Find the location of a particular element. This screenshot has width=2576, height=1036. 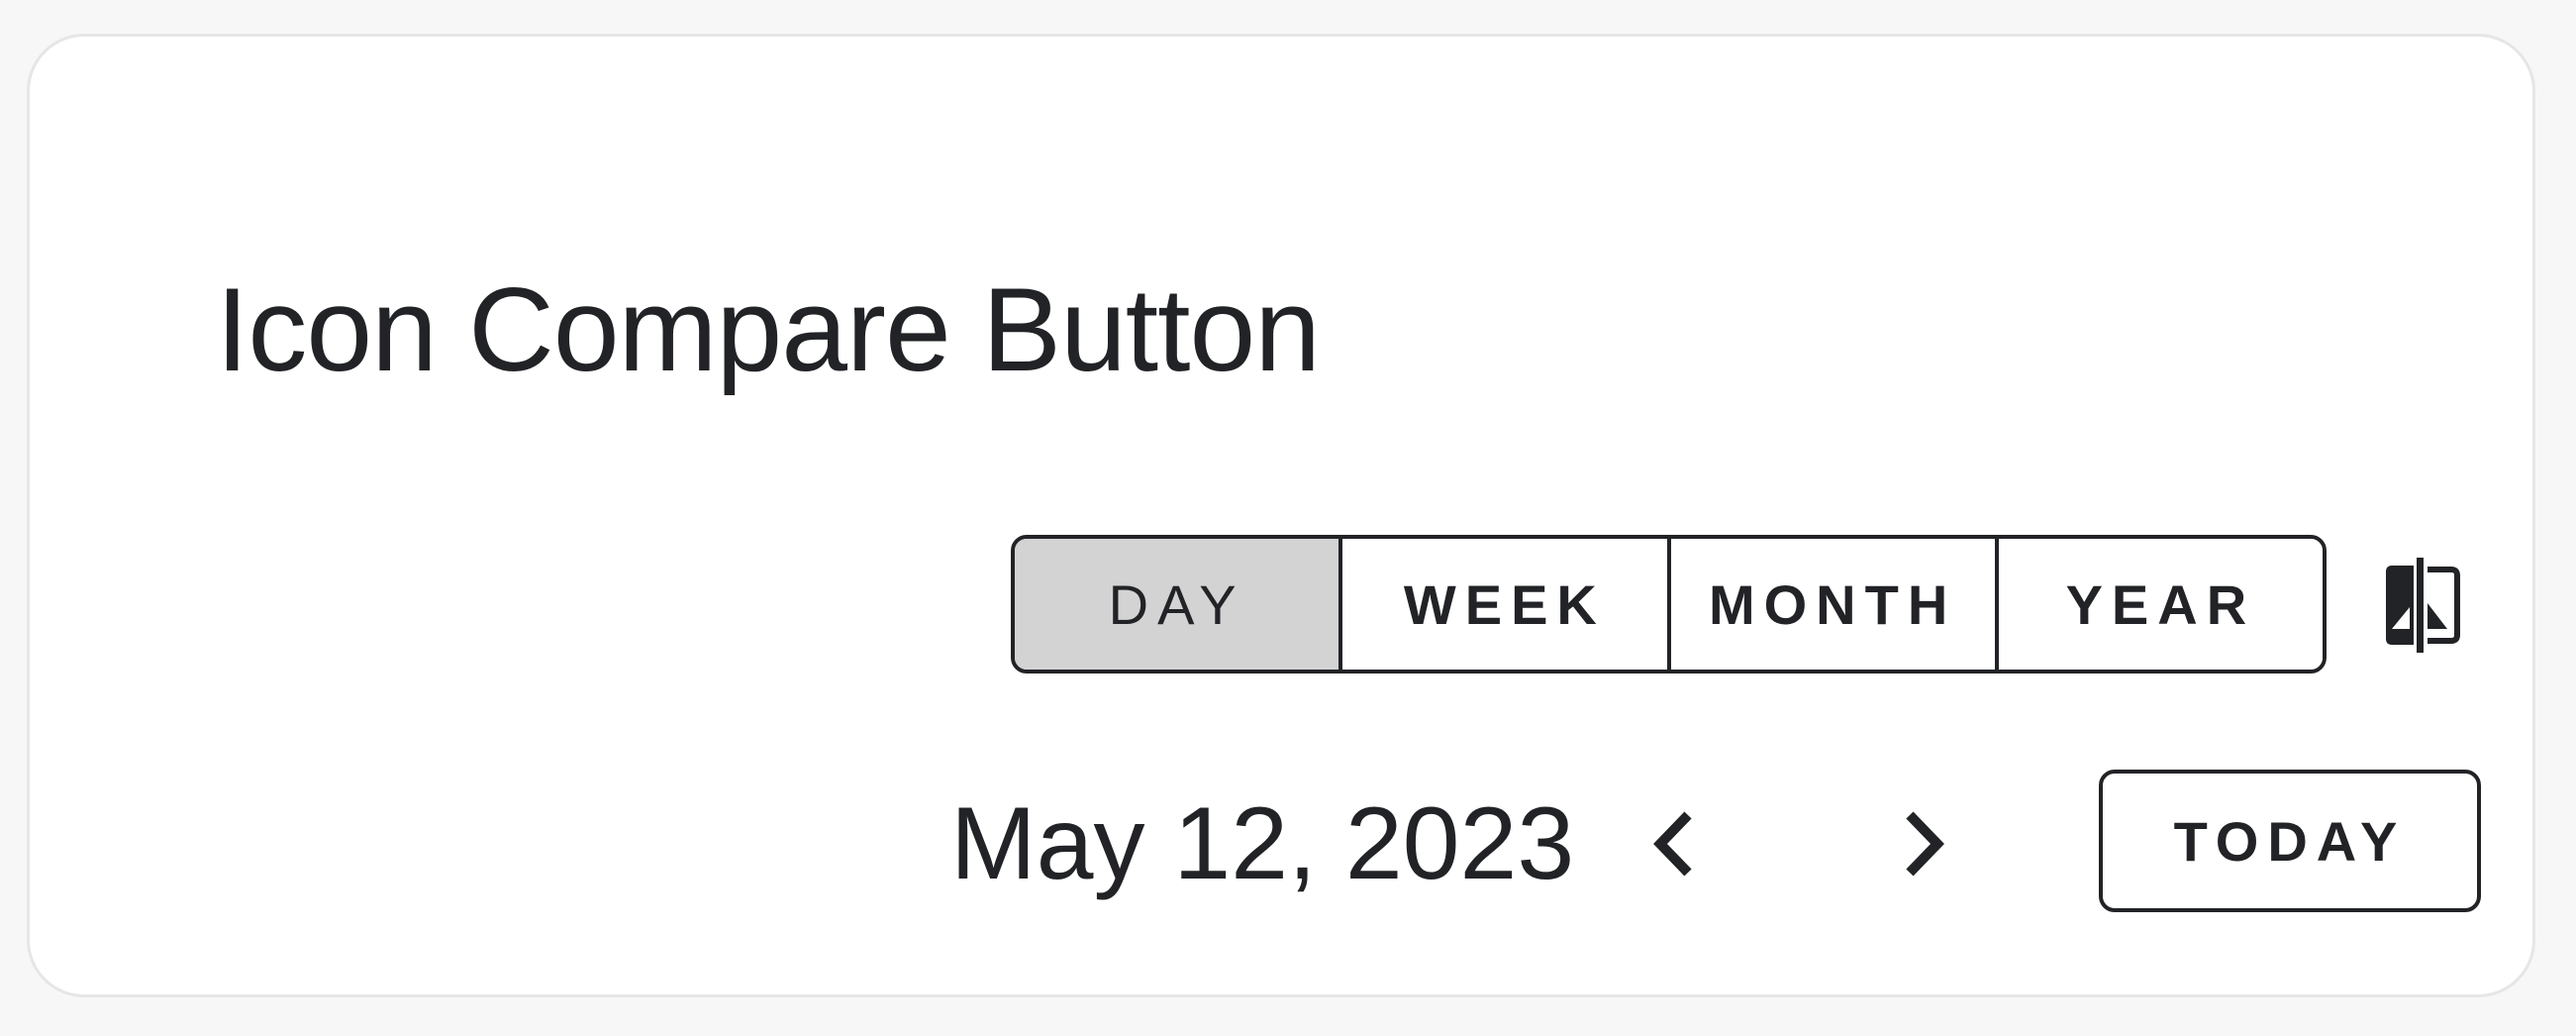

view-option-year: YEAR is located at coordinates (2161, 604).